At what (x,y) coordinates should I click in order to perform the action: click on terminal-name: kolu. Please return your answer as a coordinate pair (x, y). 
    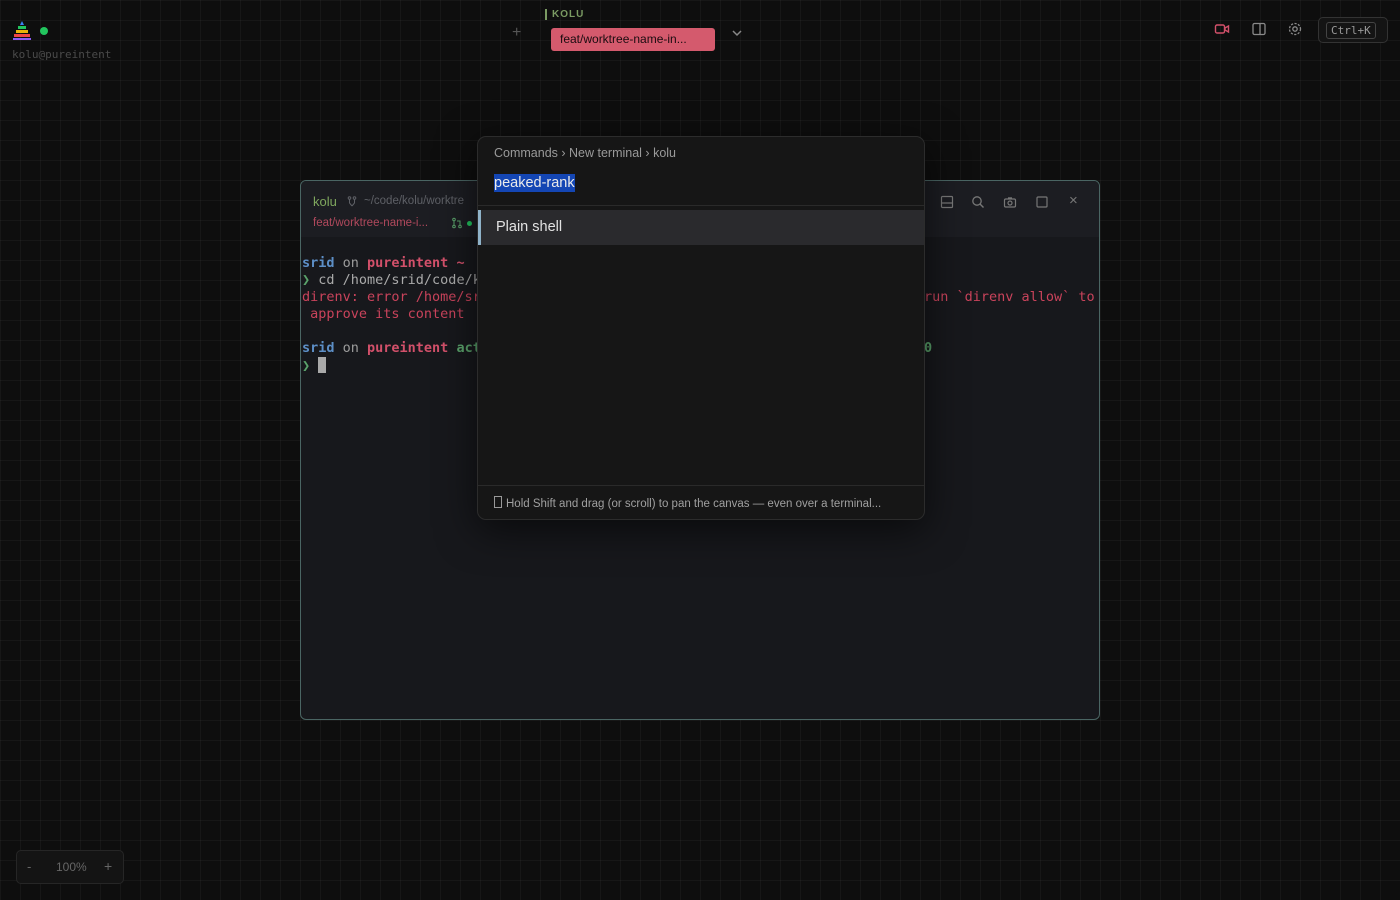
    Looking at the image, I should click on (325, 201).